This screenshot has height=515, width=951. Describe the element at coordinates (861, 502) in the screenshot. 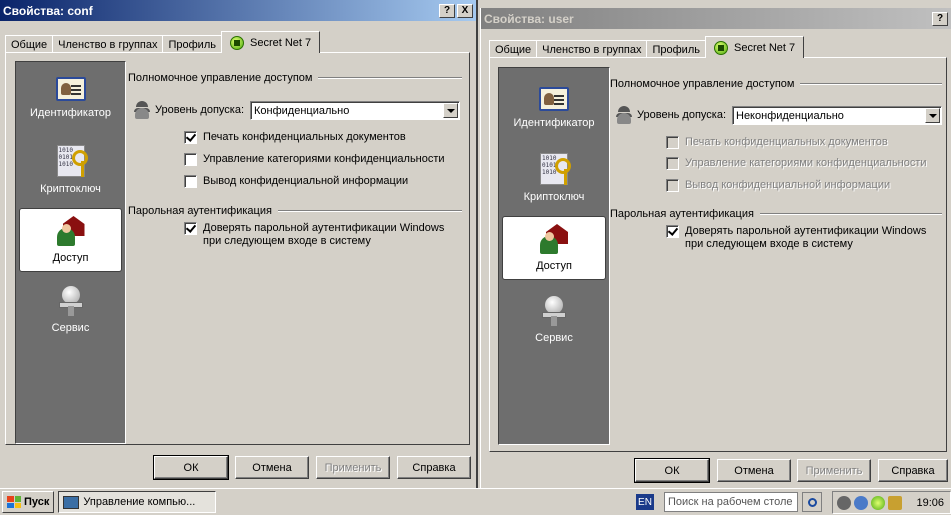

I see `tray-search-icon` at that location.